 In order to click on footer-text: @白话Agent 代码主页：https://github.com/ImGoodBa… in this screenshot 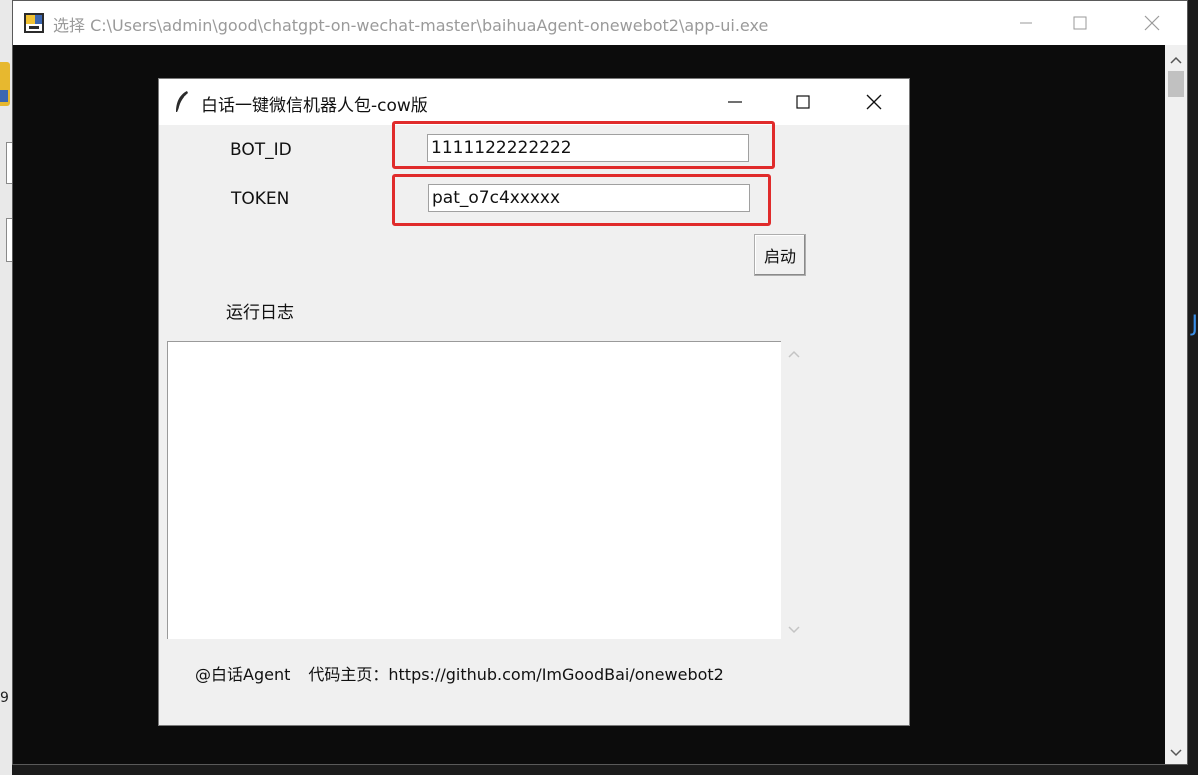, I will do `click(459, 673)`.